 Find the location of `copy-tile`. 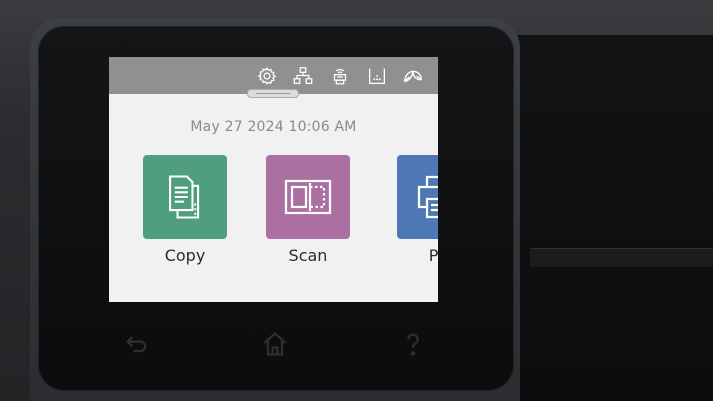

copy-tile is located at coordinates (185, 197).